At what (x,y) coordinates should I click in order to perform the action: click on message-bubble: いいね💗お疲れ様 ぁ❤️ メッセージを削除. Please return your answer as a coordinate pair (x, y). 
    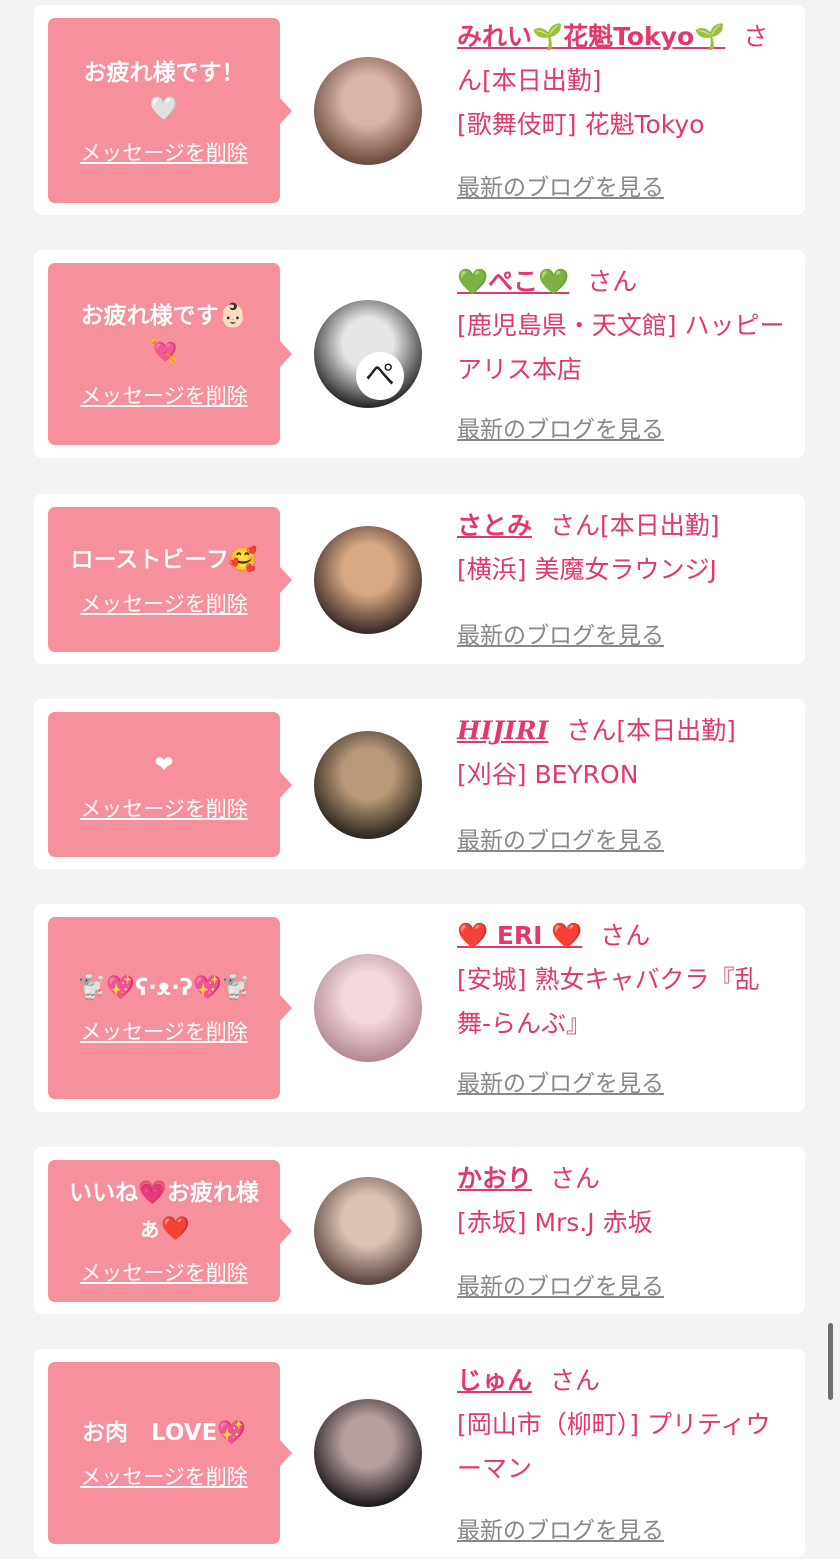
    Looking at the image, I should click on (170, 1231).